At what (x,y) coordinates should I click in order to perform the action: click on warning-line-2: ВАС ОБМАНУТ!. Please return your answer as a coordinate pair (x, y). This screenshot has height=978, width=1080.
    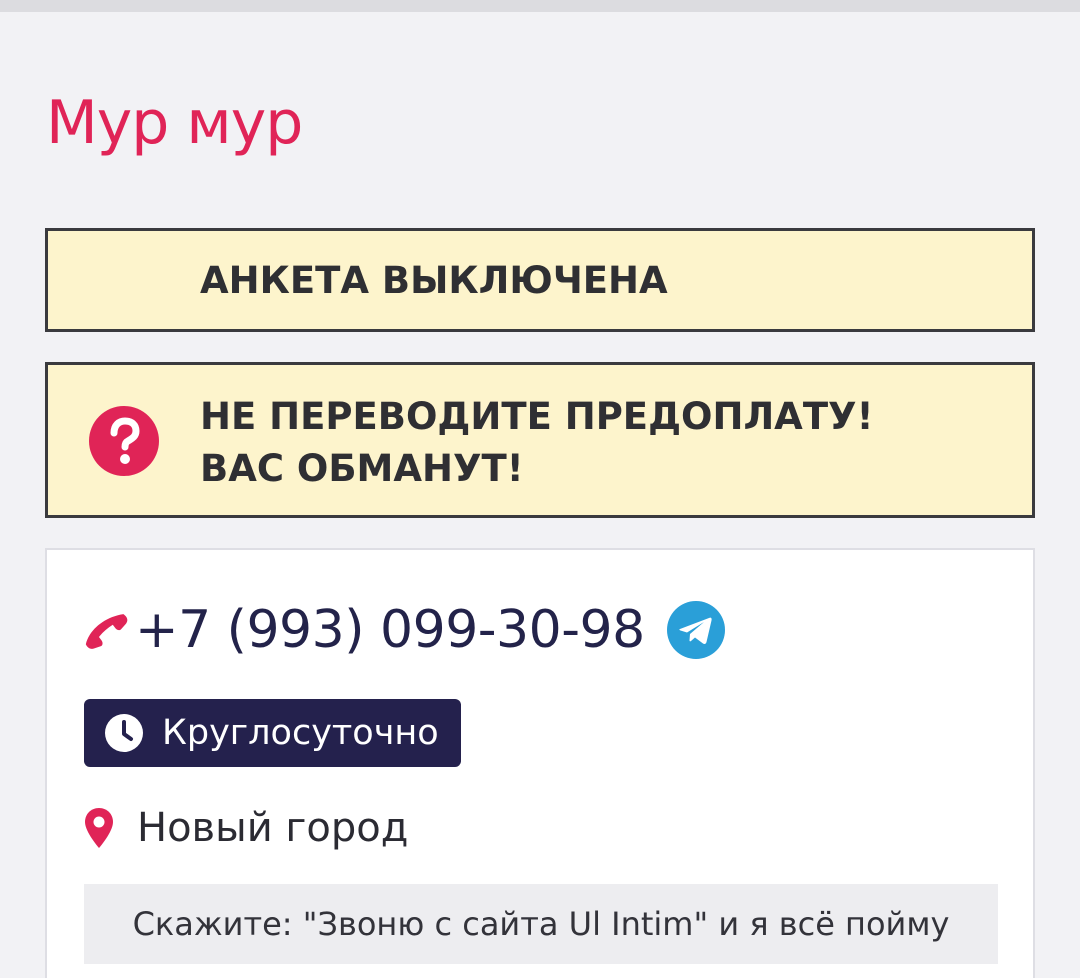
    Looking at the image, I should click on (362, 468).